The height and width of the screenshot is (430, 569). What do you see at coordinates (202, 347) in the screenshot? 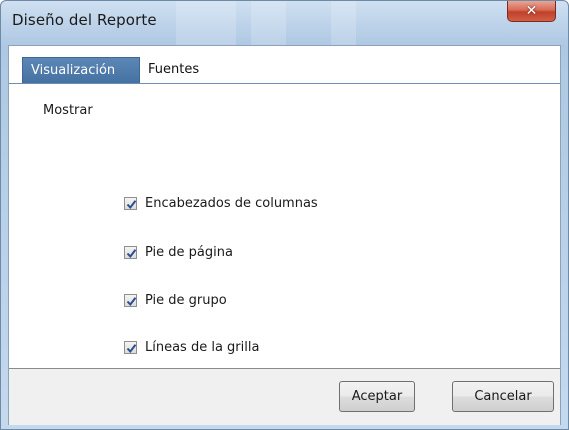
I see `grid-lines-label: Líneas de la grilla` at bounding box center [202, 347].